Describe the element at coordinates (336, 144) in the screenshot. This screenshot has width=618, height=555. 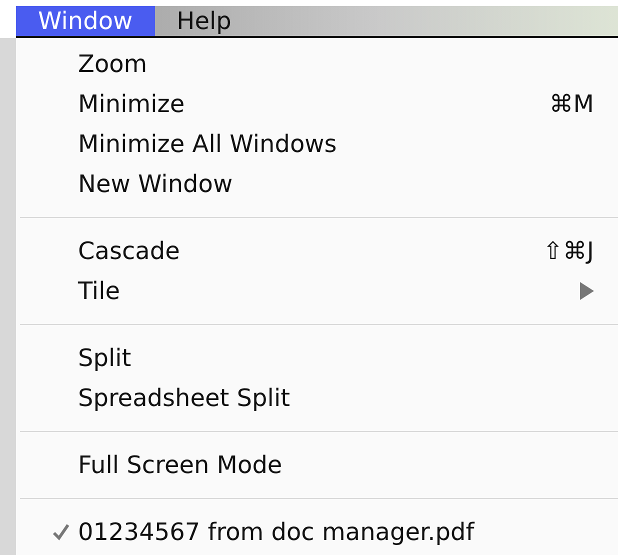
I see `menu-item: Minimize All Windows` at that location.